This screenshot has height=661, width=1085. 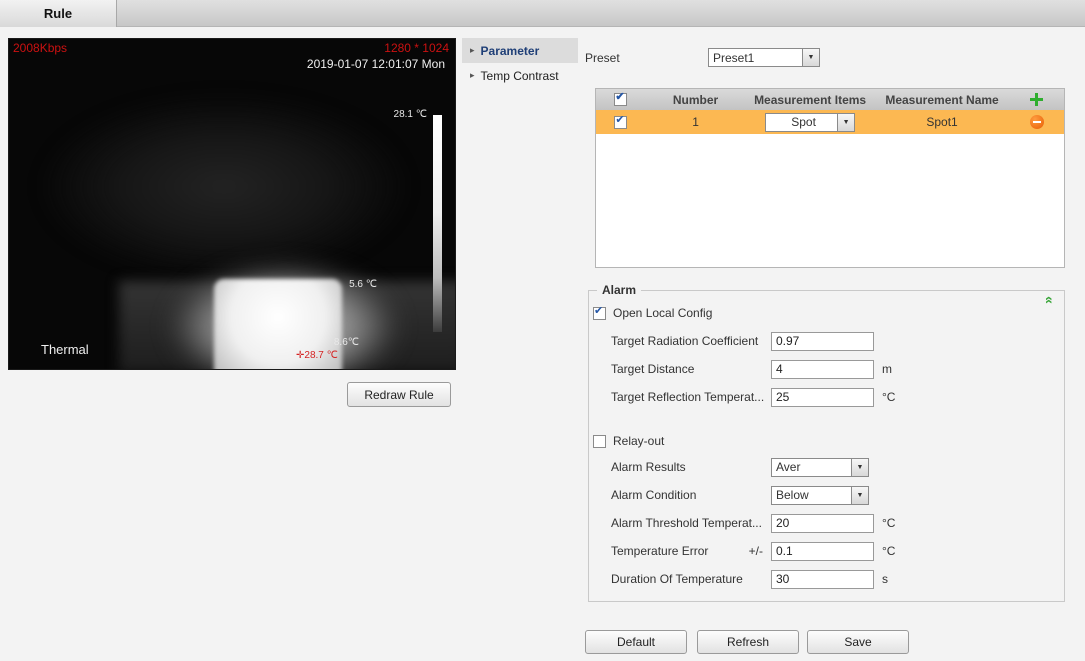 I want to click on target-reflection-unit: °C, so click(x=889, y=397).